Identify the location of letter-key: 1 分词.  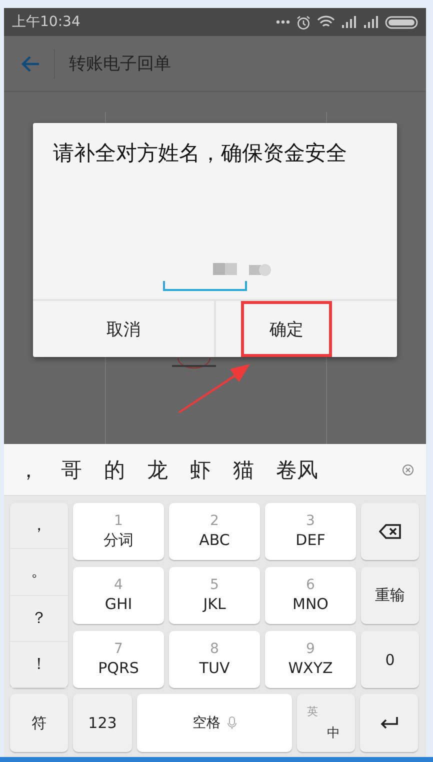
(118, 531).